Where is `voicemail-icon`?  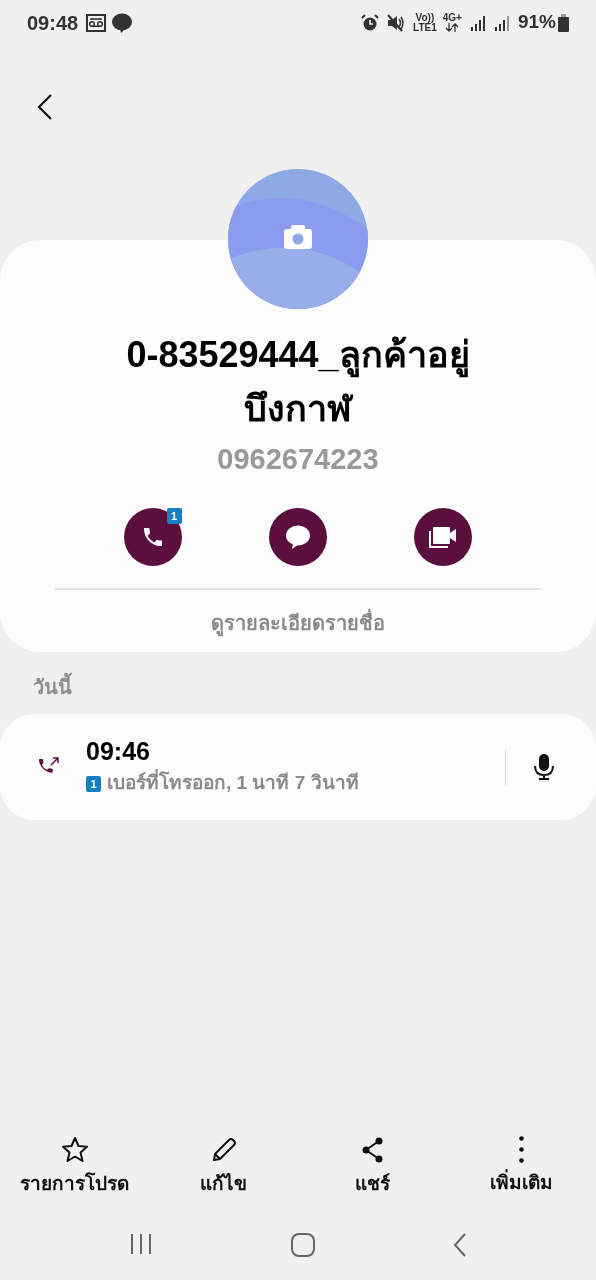
voicemail-icon is located at coordinates (96, 22).